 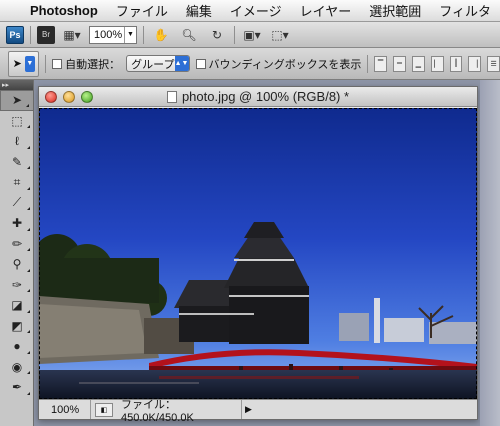 I want to click on show-bounding-box-label: バウンディングボックスを表示, so click(x=285, y=64).